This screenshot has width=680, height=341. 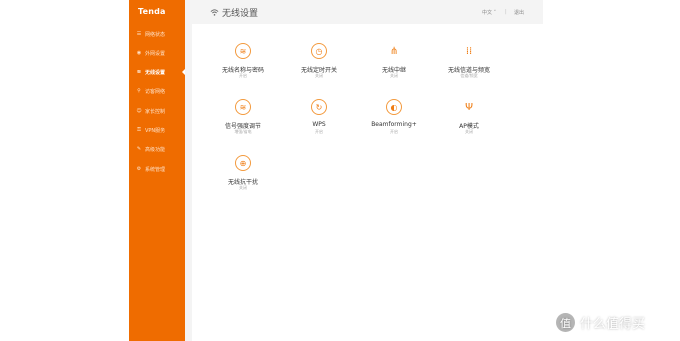 I want to click on wifi-icon, so click(x=214, y=12).